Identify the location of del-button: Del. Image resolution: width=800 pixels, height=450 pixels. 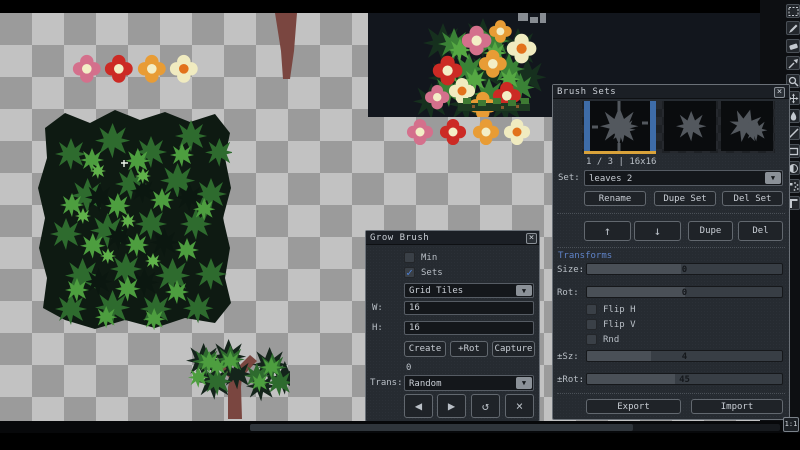
(760, 231).